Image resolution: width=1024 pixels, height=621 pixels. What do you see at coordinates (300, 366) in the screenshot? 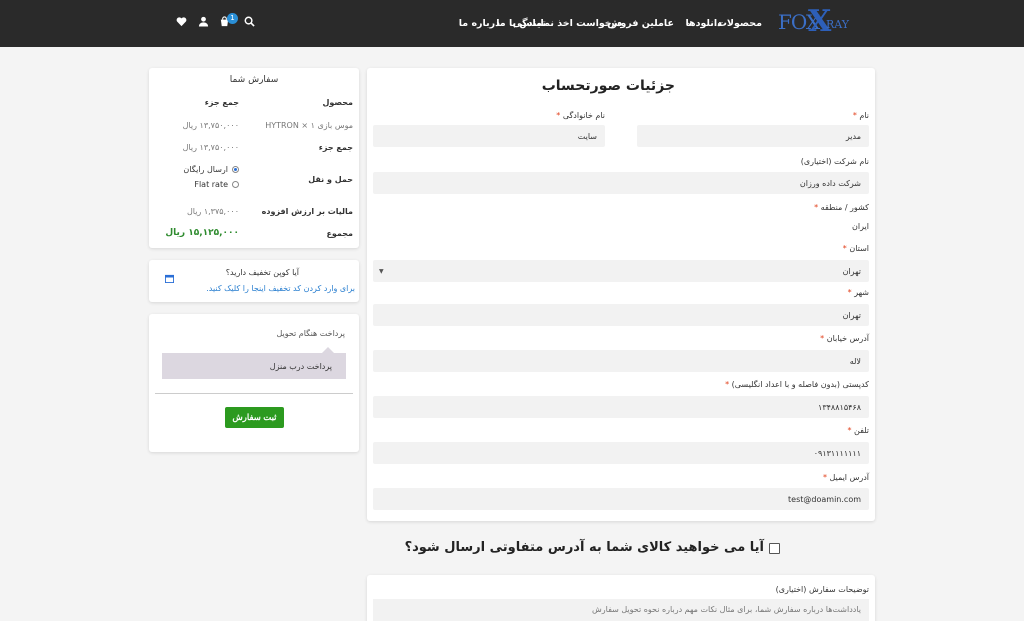
I see `payment-description: پرداخت درب منزل` at bounding box center [300, 366].